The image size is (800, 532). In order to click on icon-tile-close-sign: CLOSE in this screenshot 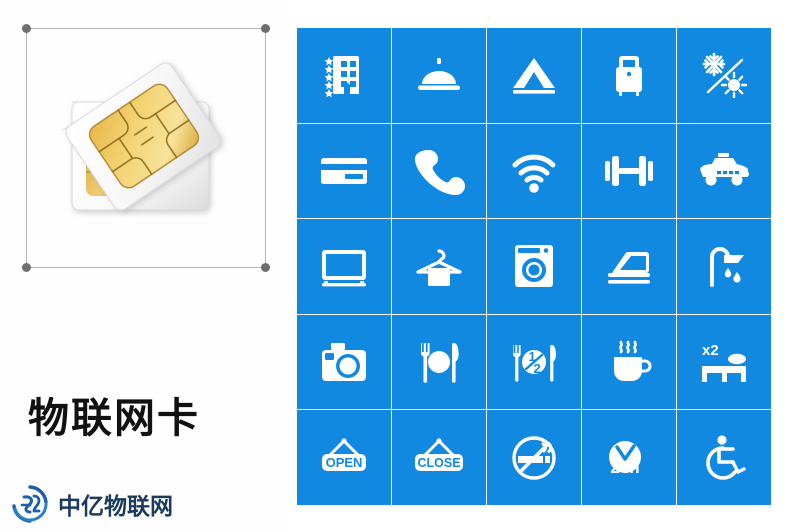, I will do `click(439, 457)`.